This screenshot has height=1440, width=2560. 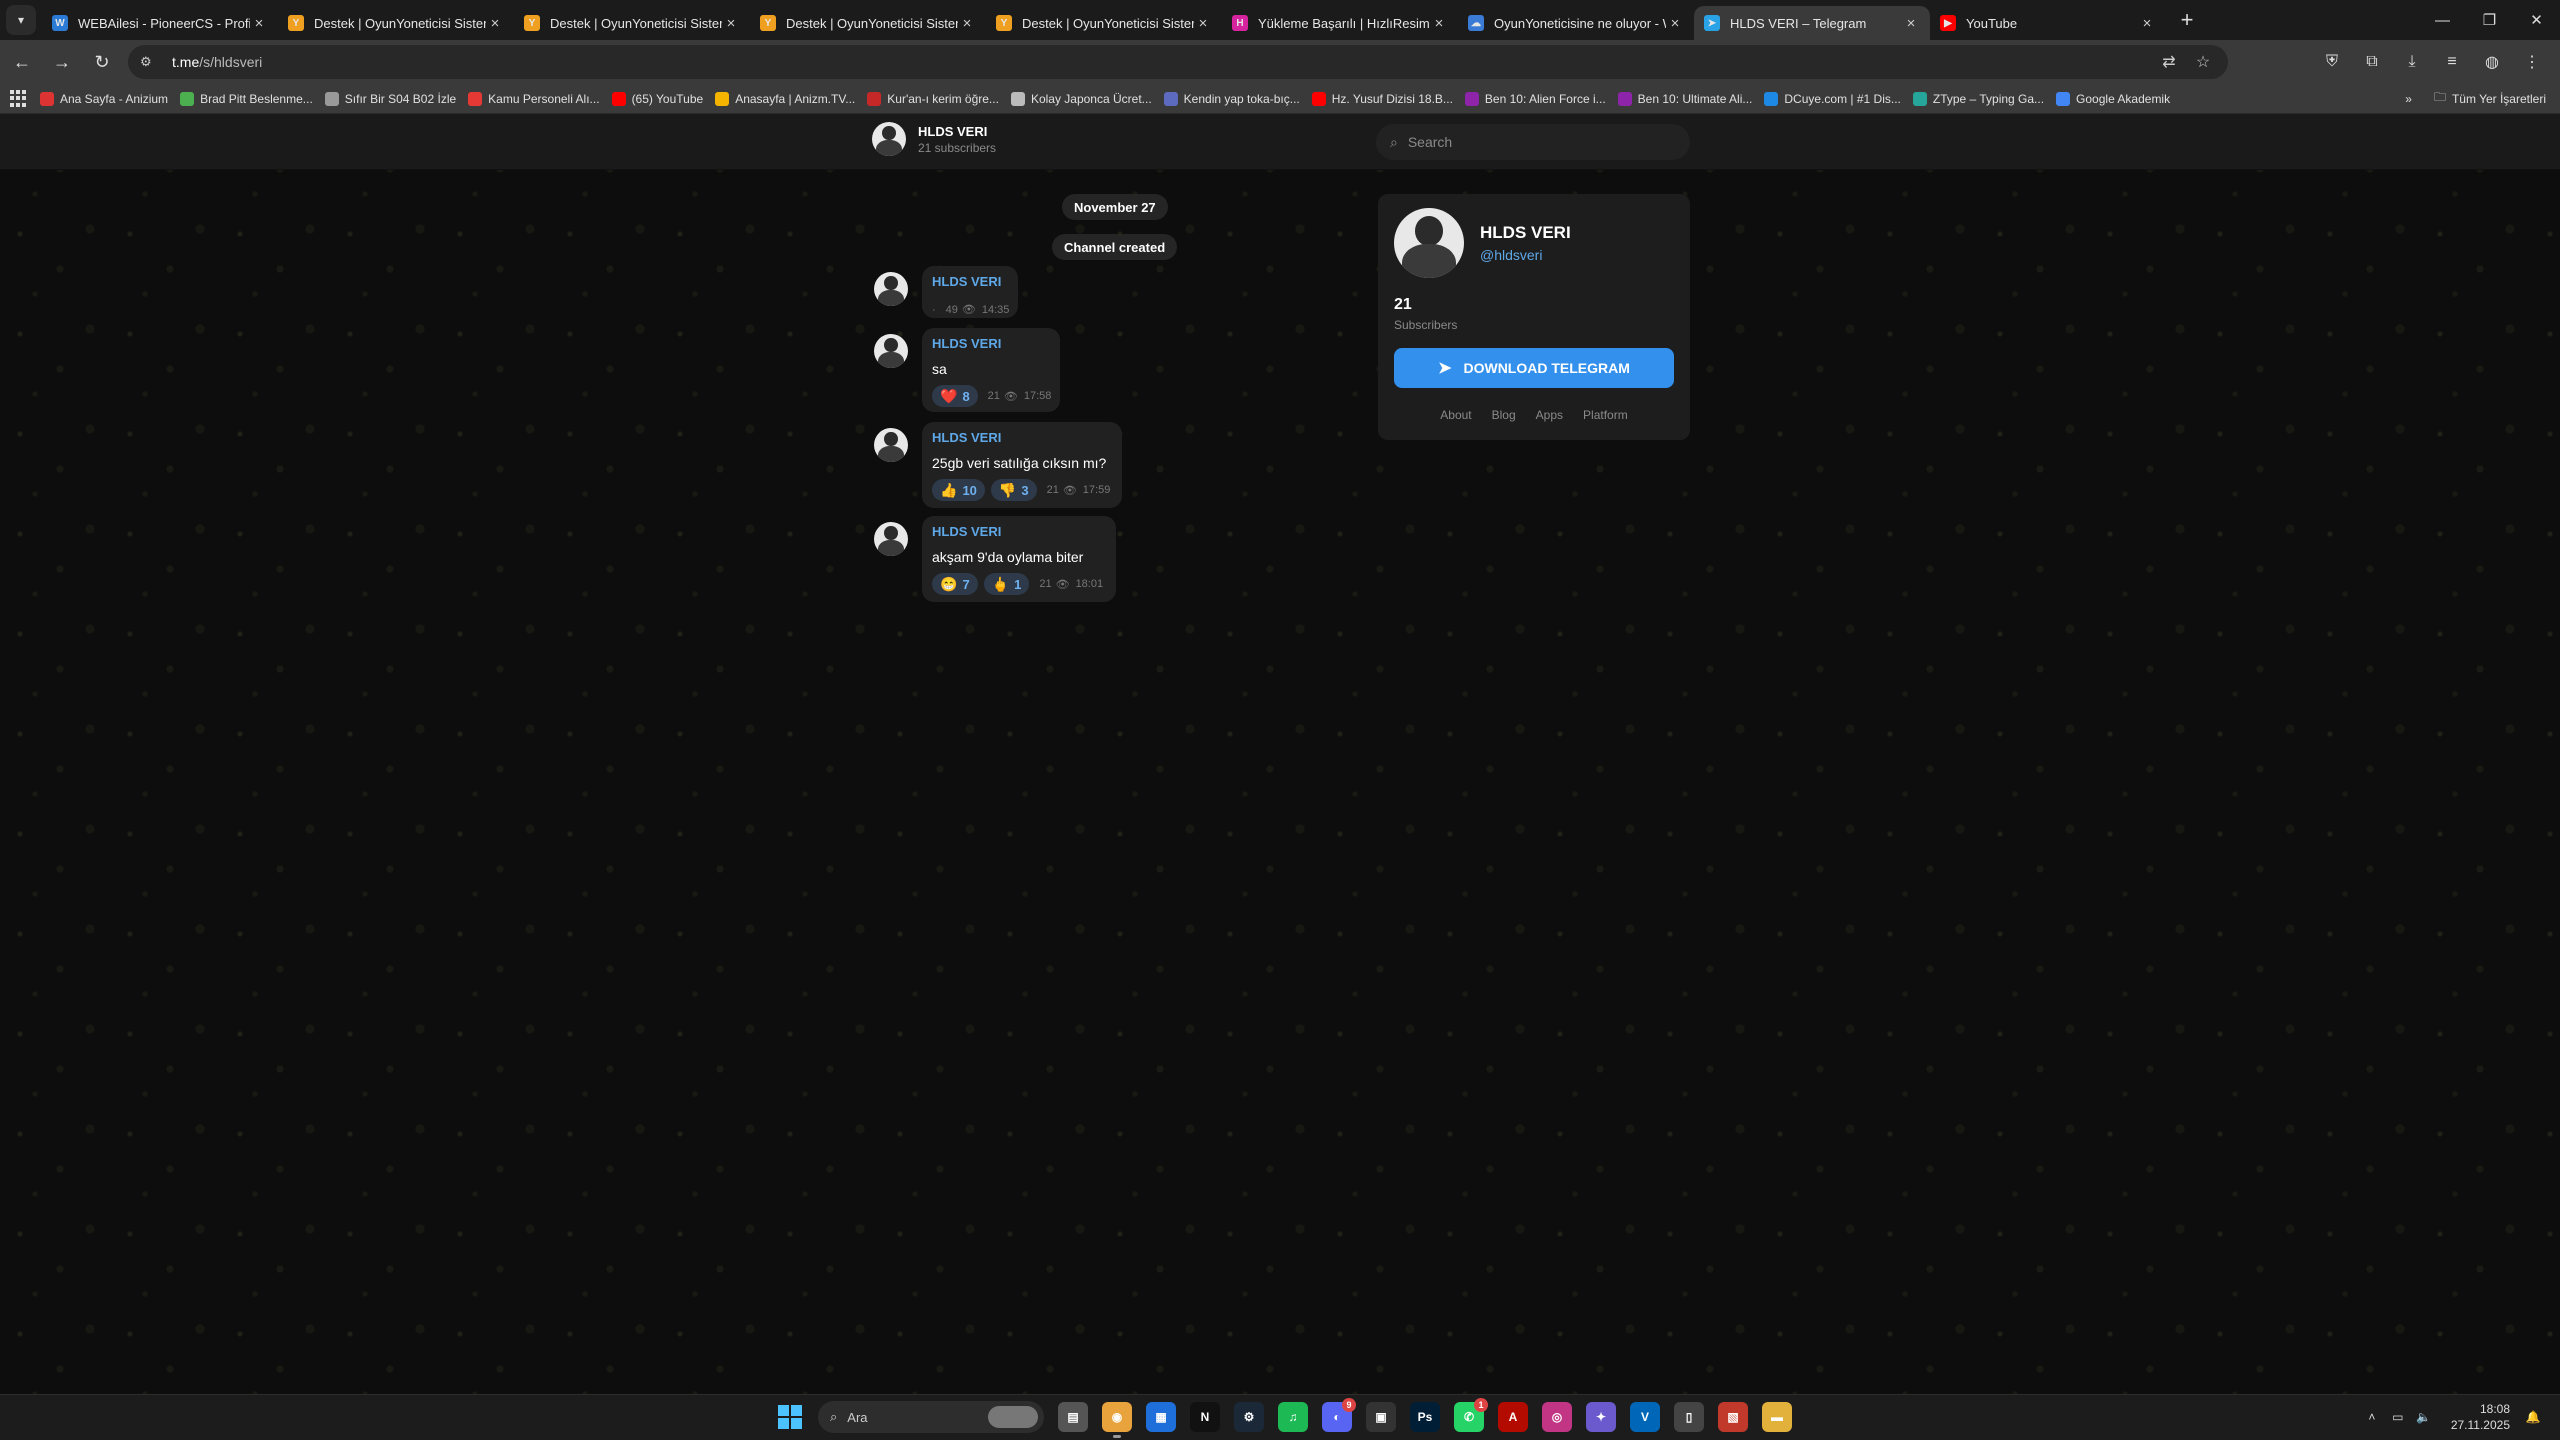 I want to click on reaction-heart: ❤️ 8, so click(x=955, y=396).